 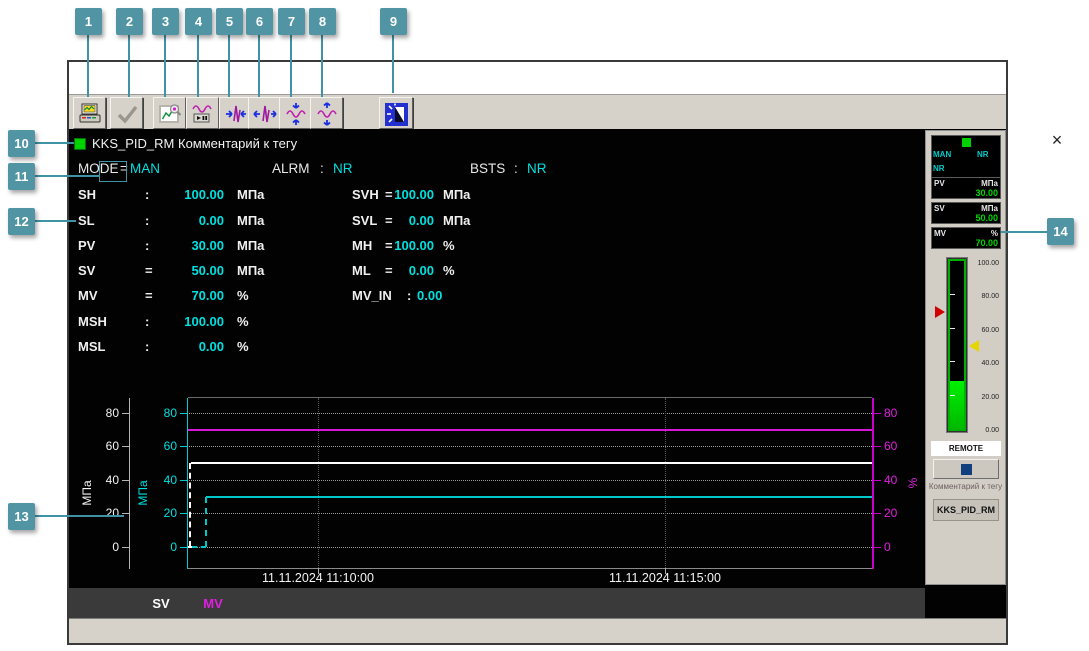 What do you see at coordinates (989, 208) in the screenshot?
I see `faceplate-sv-unit: МПа` at bounding box center [989, 208].